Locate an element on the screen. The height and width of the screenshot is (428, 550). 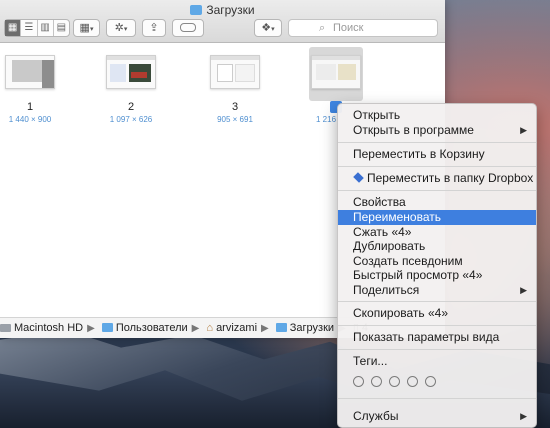
path-item-users: Пользователи is located at coordinates (144, 328).